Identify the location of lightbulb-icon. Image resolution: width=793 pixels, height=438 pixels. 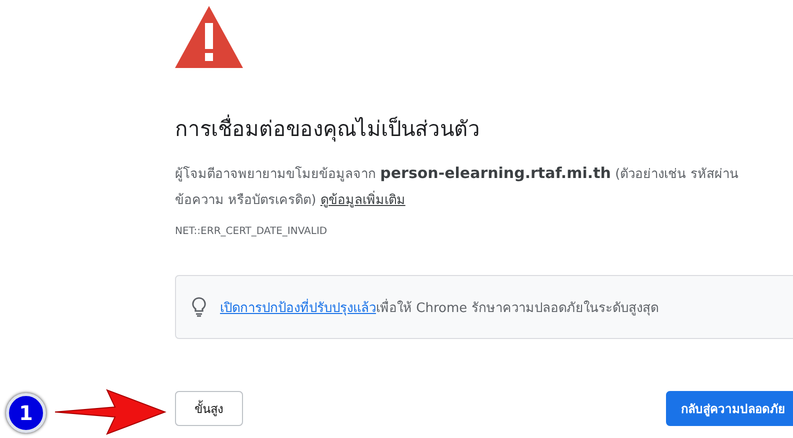
(199, 307).